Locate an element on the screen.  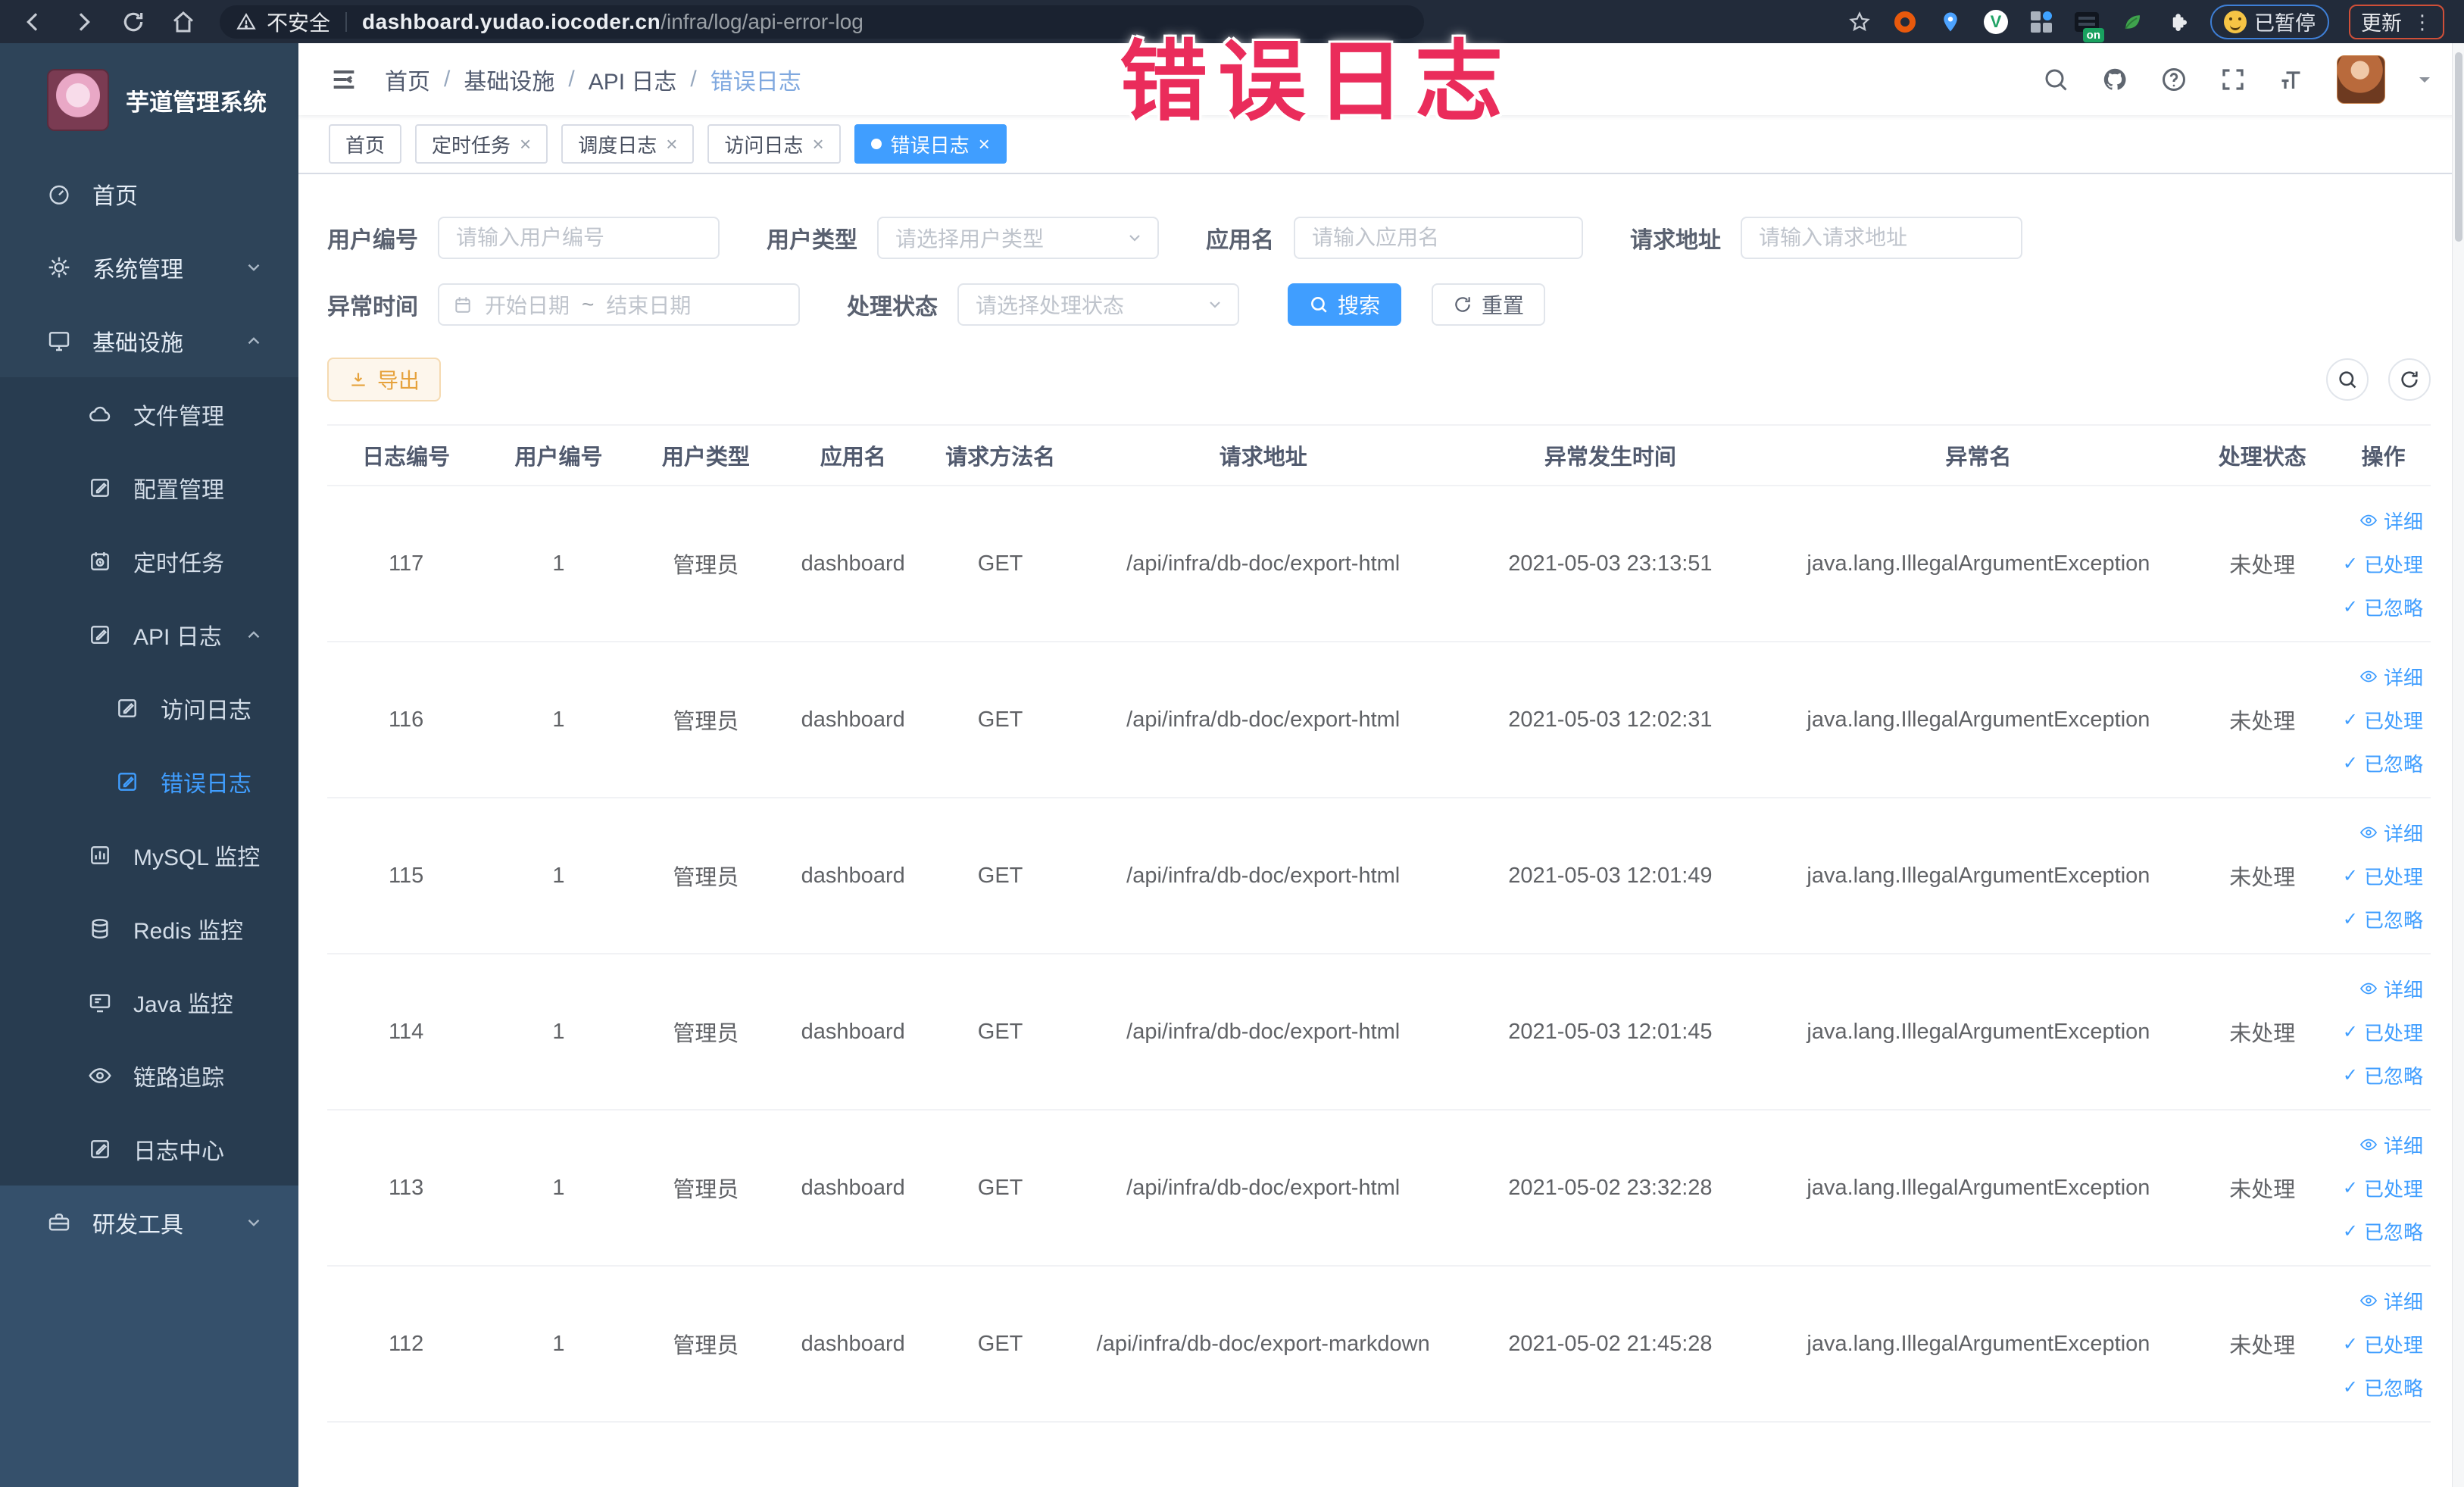
profile-paused-chip: 已暂停 is located at coordinates (2269, 21).